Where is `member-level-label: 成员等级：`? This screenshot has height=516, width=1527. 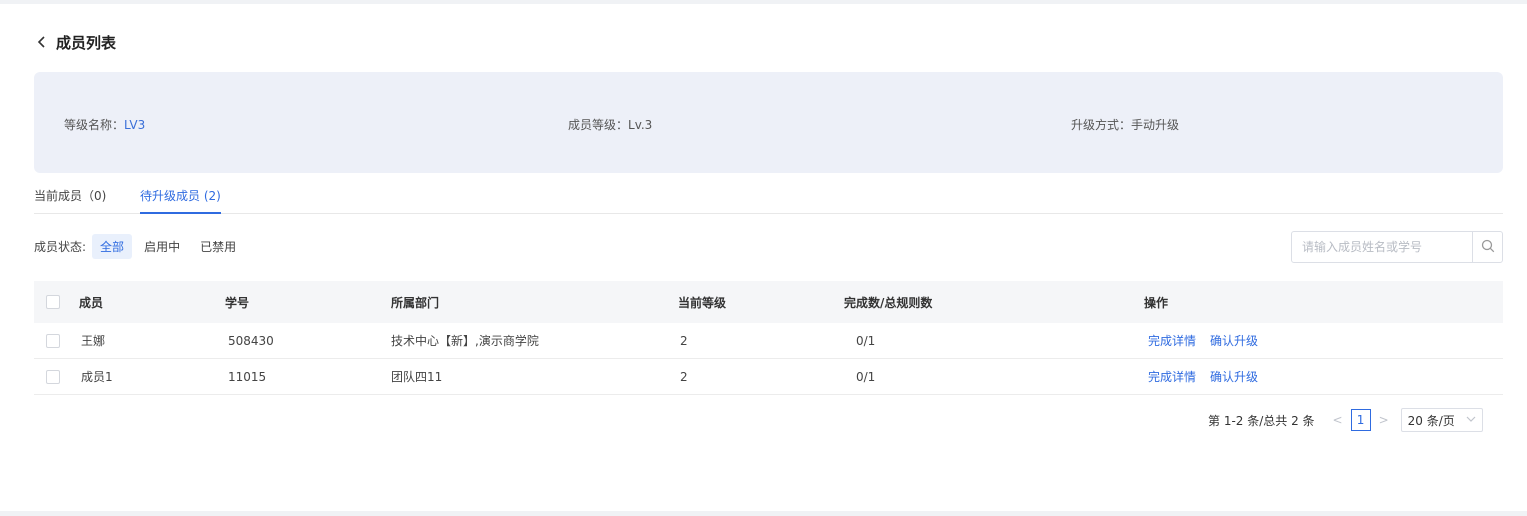
member-level-label: 成员等级： is located at coordinates (598, 125).